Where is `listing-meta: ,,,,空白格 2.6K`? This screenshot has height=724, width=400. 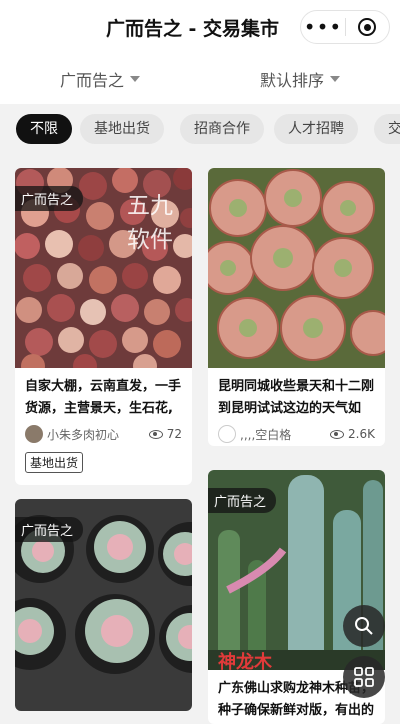 listing-meta: ,,,,空白格 2.6K is located at coordinates (296, 434).